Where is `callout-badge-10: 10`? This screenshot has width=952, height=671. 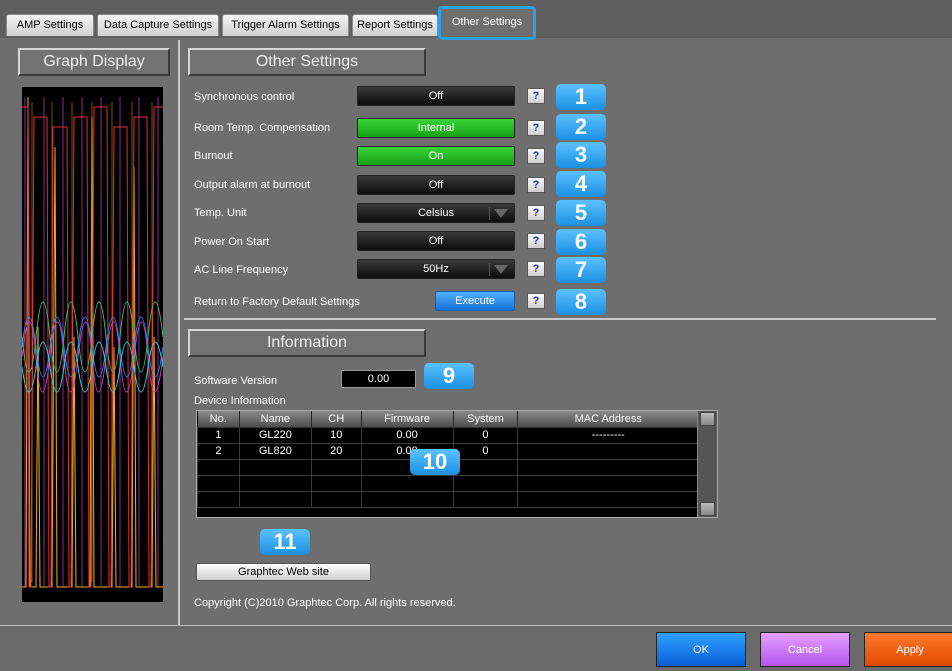 callout-badge-10: 10 is located at coordinates (435, 462).